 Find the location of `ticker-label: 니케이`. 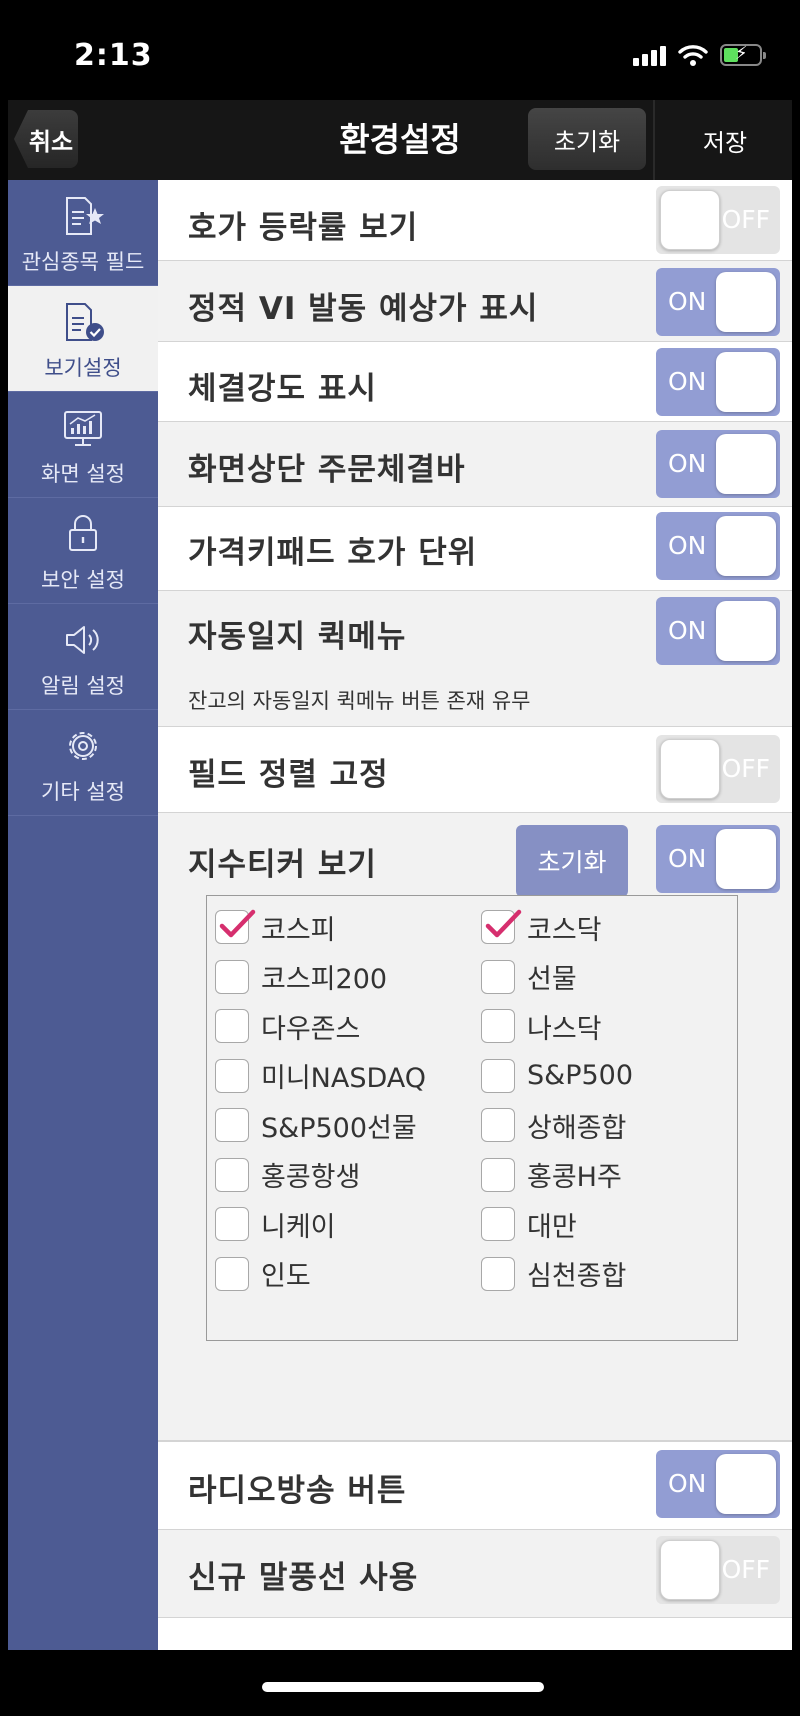

ticker-label: 니케이 is located at coordinates (298, 1227).